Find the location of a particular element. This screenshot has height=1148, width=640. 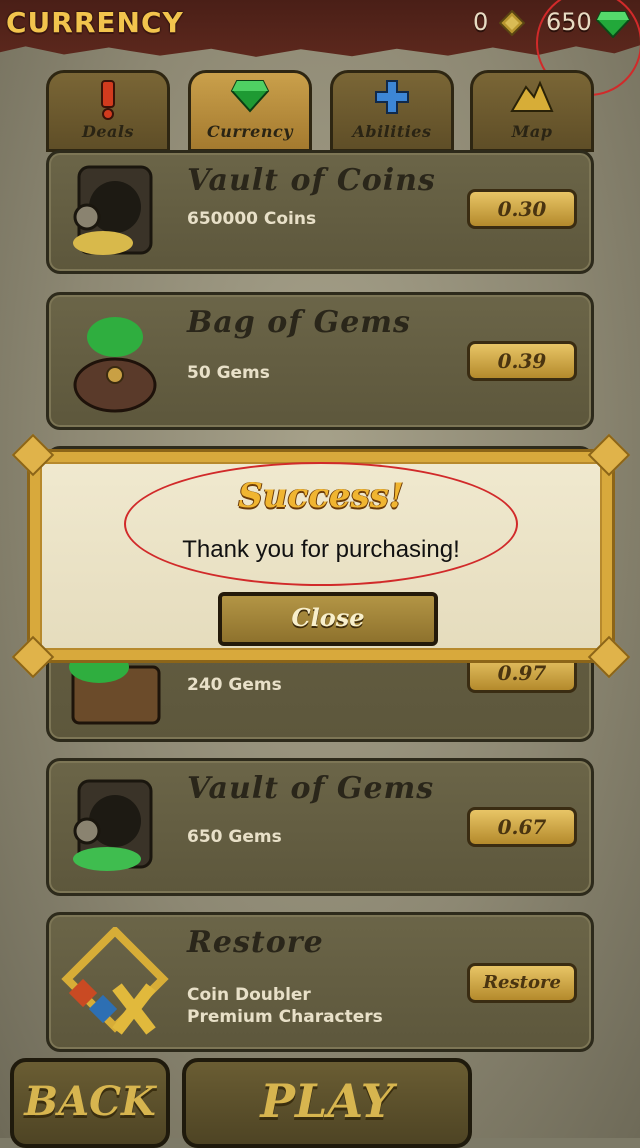

annotation-ellipse-message is located at coordinates (321, 524).